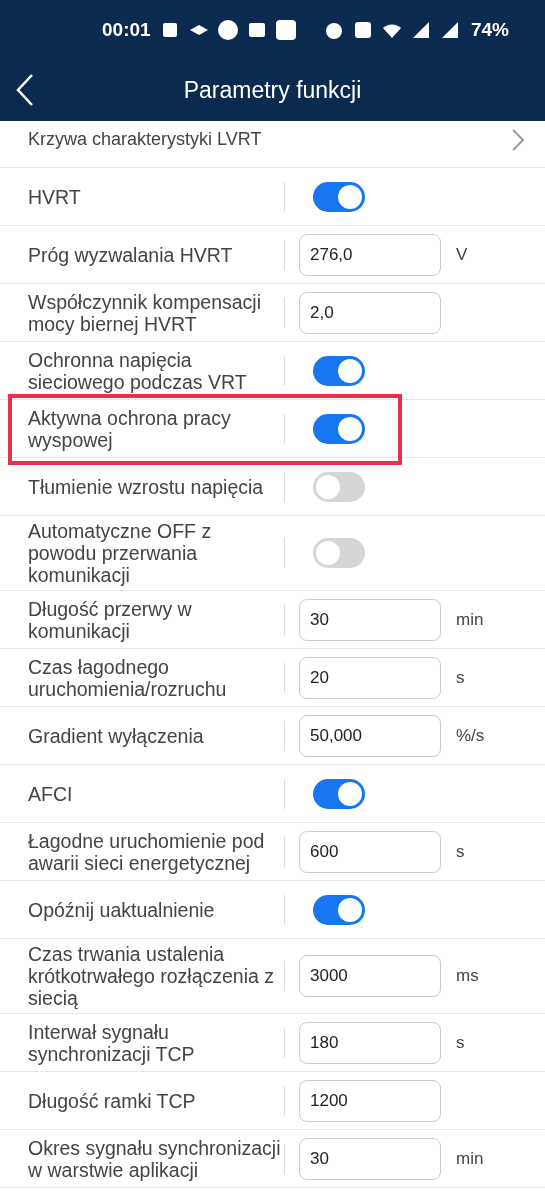 The width and height of the screenshot is (545, 1200). What do you see at coordinates (370, 312) in the screenshot?
I see `input-field: 2,0` at bounding box center [370, 312].